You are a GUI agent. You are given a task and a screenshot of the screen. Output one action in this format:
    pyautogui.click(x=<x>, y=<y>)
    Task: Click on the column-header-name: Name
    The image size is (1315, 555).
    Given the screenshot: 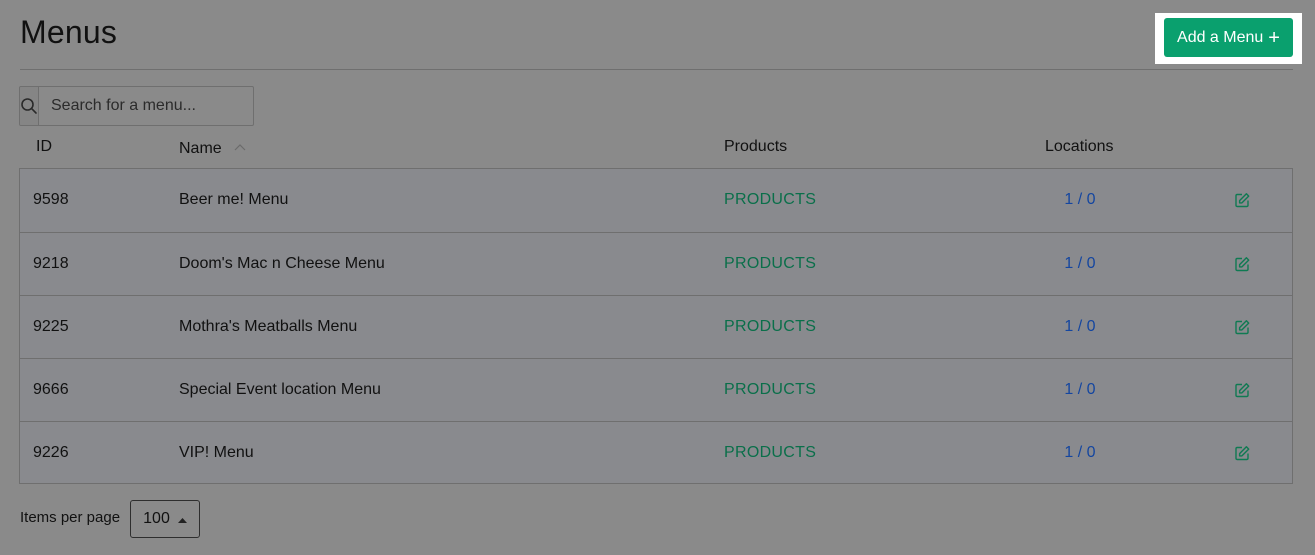 What is the action you would take?
    pyautogui.click(x=212, y=148)
    